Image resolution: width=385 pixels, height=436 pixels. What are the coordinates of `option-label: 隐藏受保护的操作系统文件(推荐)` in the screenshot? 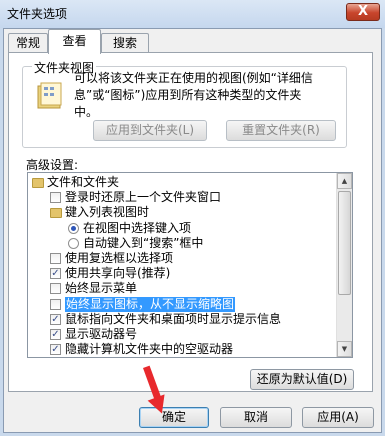 It's located at (153, 357).